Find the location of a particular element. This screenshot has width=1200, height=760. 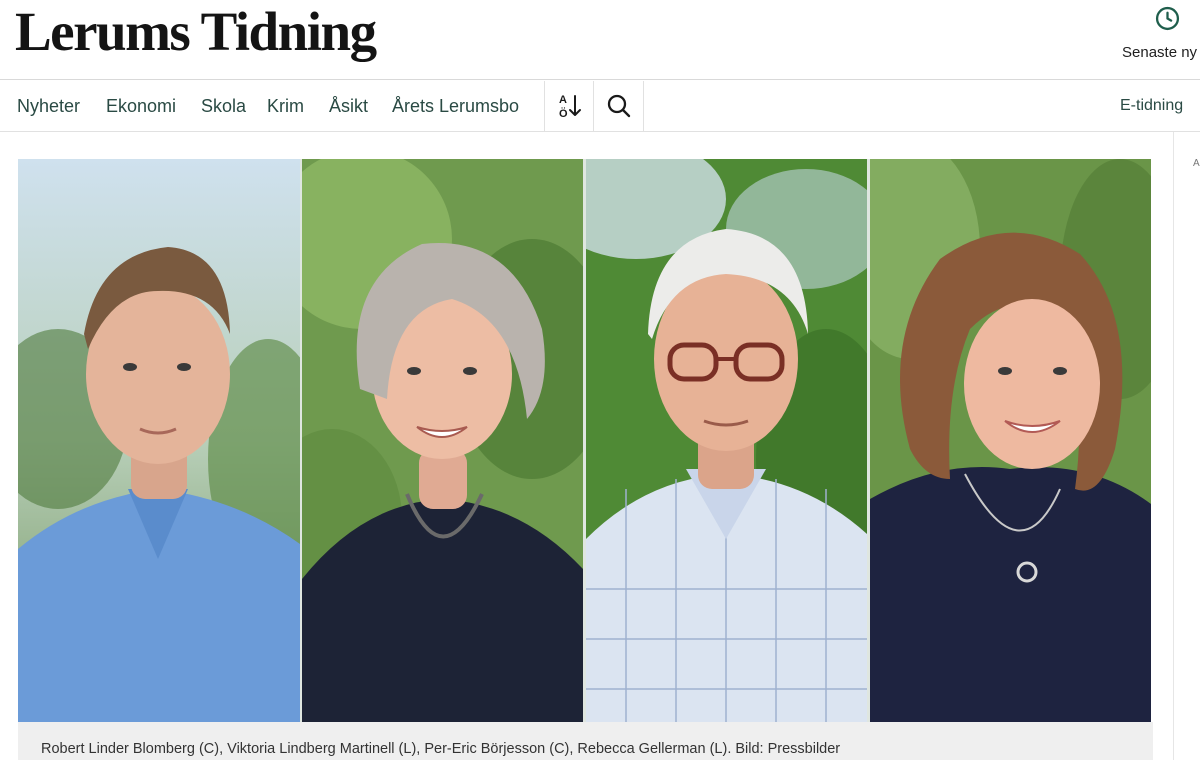

latest-news-button: Senaste ny is located at coordinates (1156, 35).